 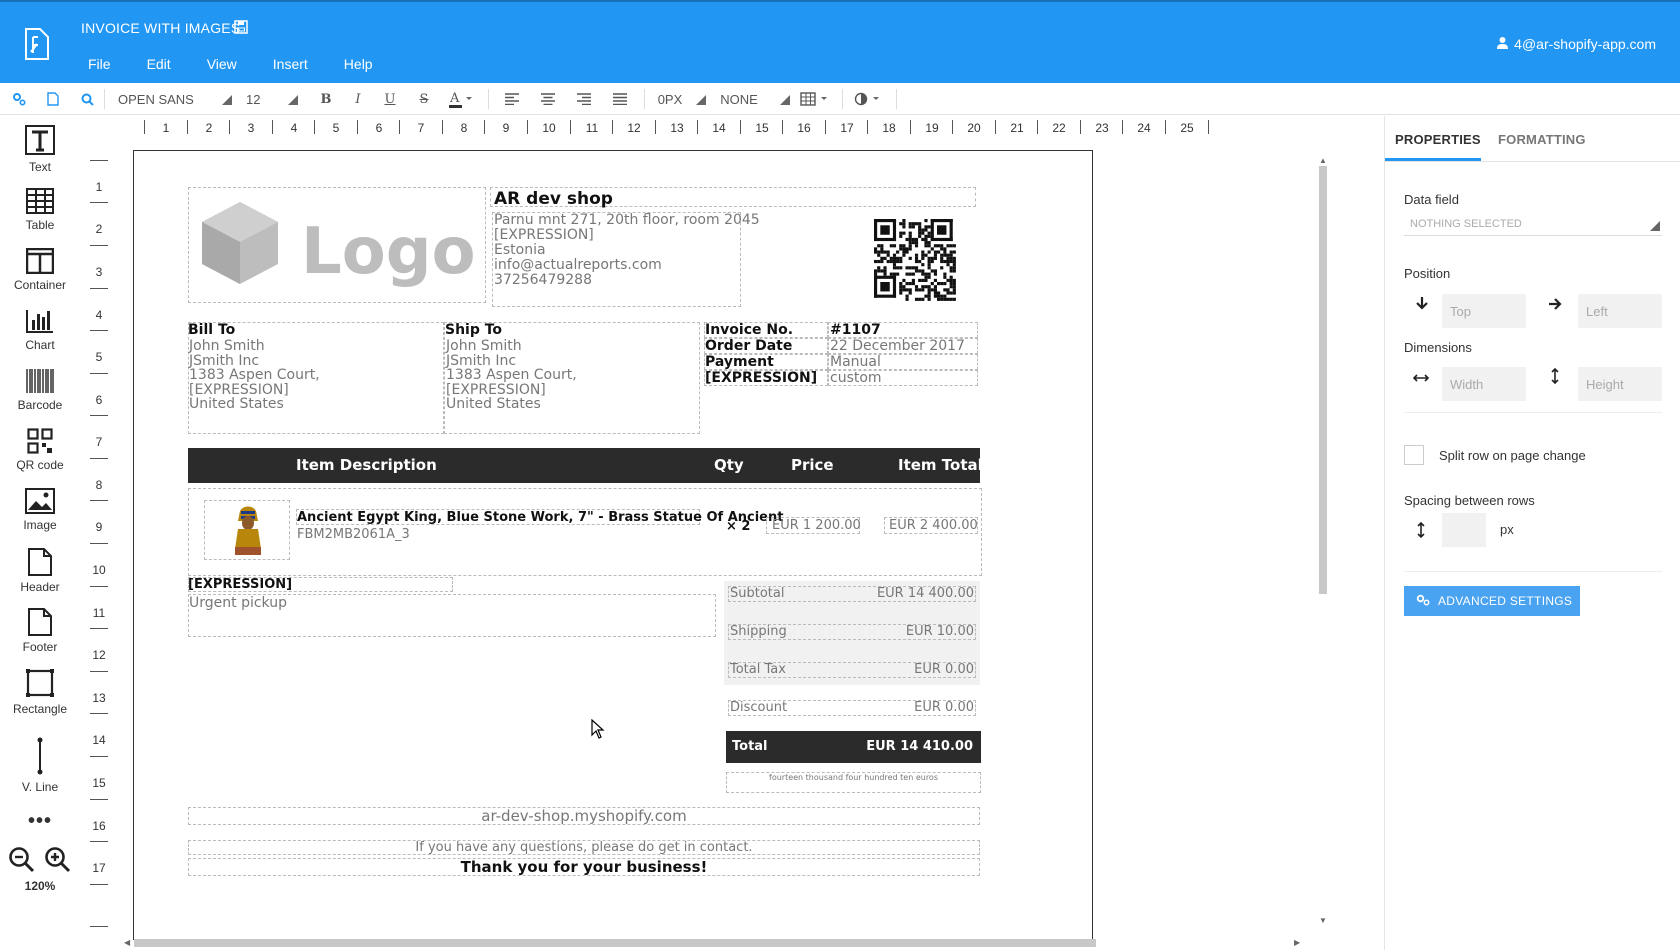 What do you see at coordinates (222, 64) in the screenshot?
I see `menu-view: View` at bounding box center [222, 64].